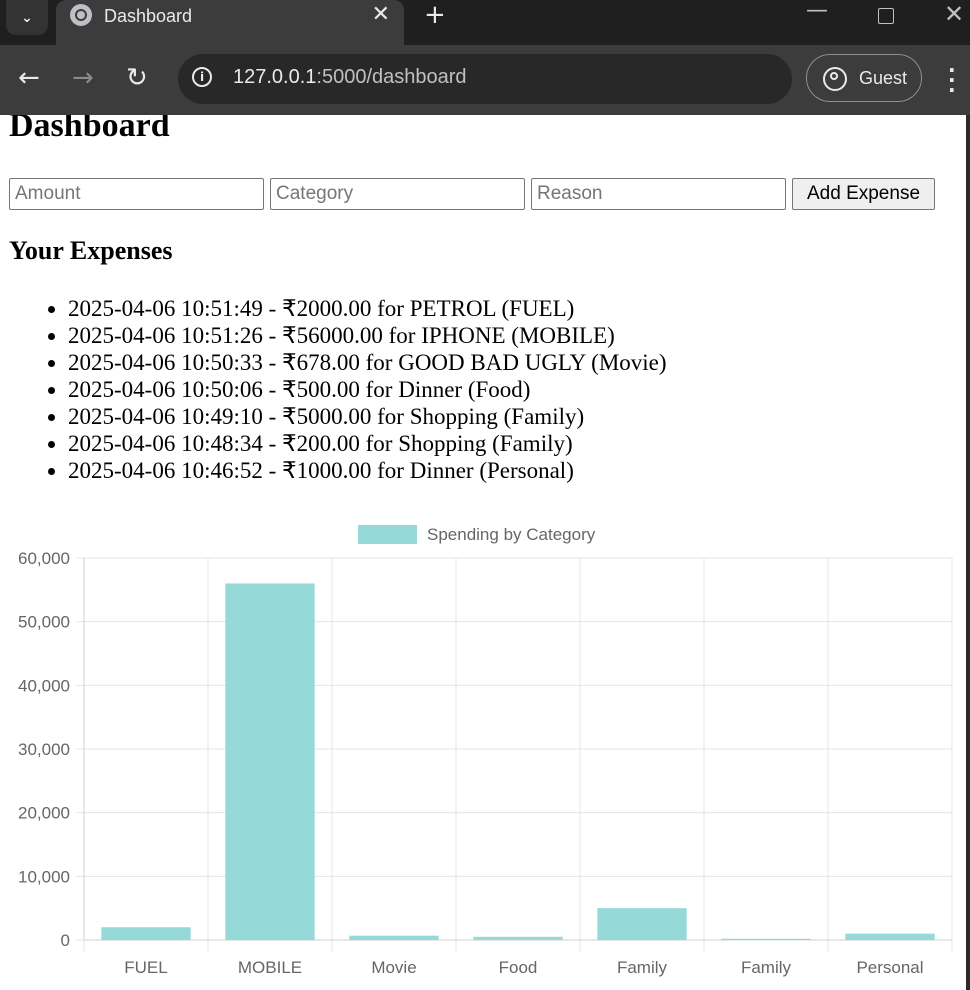  Describe the element at coordinates (518, 938) in the screenshot. I see `bar-food` at that location.